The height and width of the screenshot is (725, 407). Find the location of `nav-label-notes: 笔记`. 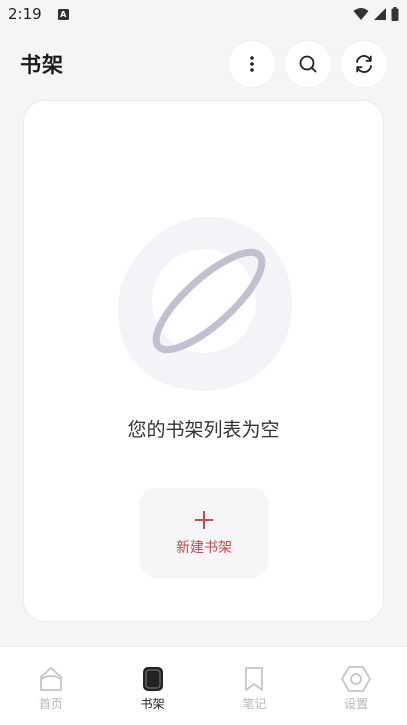

nav-label-notes: 笔记 is located at coordinates (254, 704).